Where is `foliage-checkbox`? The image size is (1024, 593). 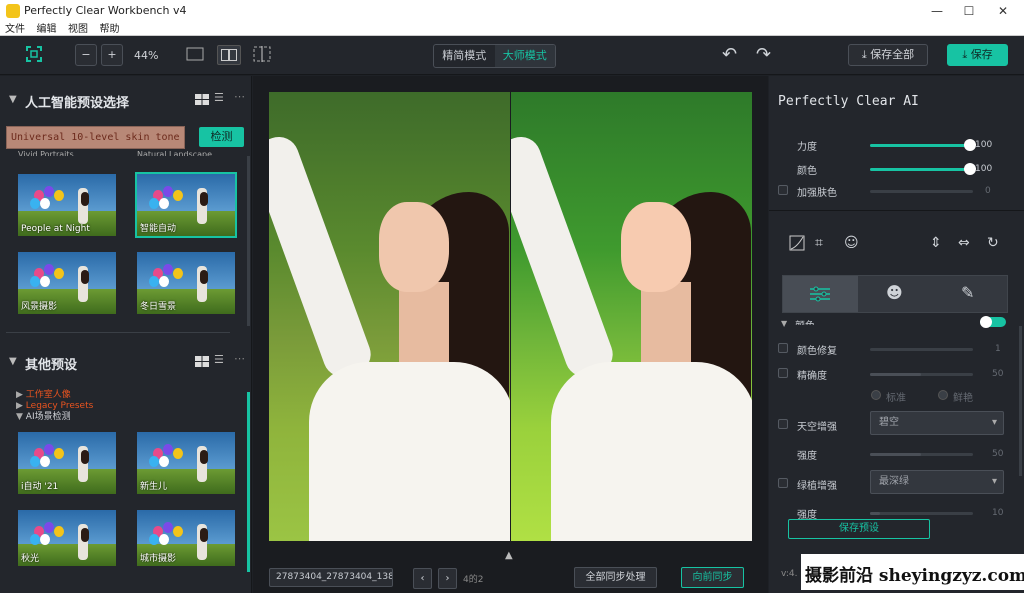
foliage-checkbox is located at coordinates (783, 483).